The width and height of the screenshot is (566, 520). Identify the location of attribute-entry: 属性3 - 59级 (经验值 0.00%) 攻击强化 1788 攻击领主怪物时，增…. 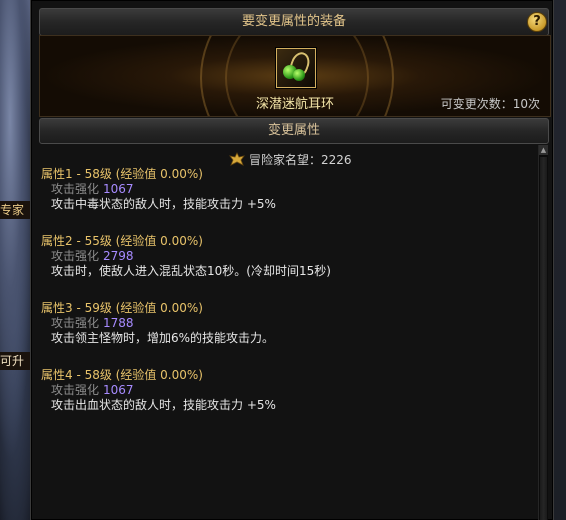
(157, 323).